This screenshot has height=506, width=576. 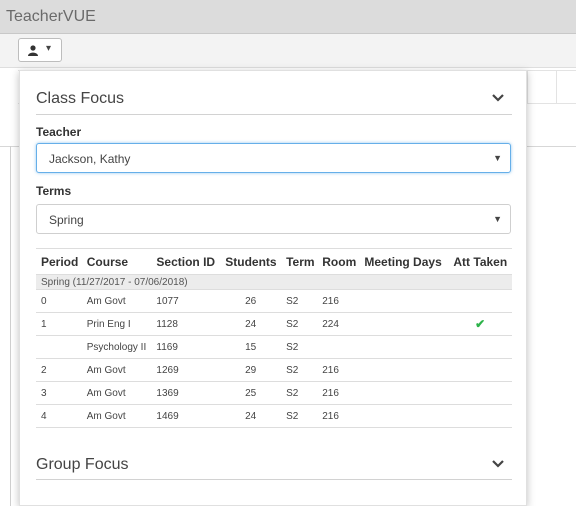 I want to click on user-menu-button: ▾, so click(x=40, y=50).